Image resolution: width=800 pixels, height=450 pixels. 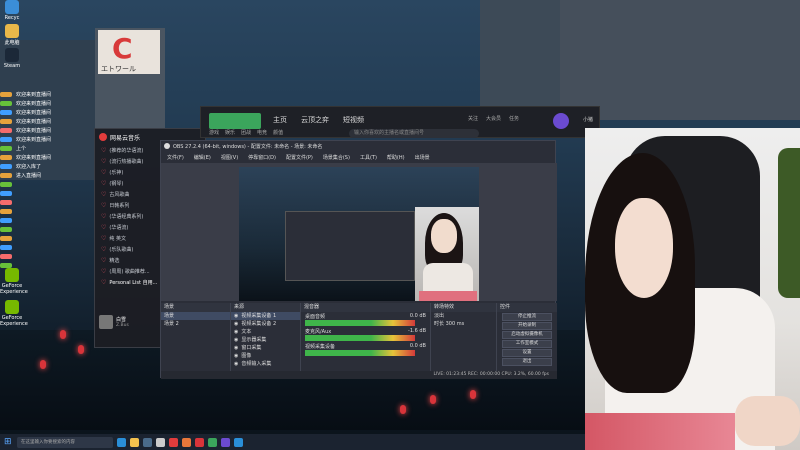 I want to click on client-category: 娱乐, so click(x=230, y=132).